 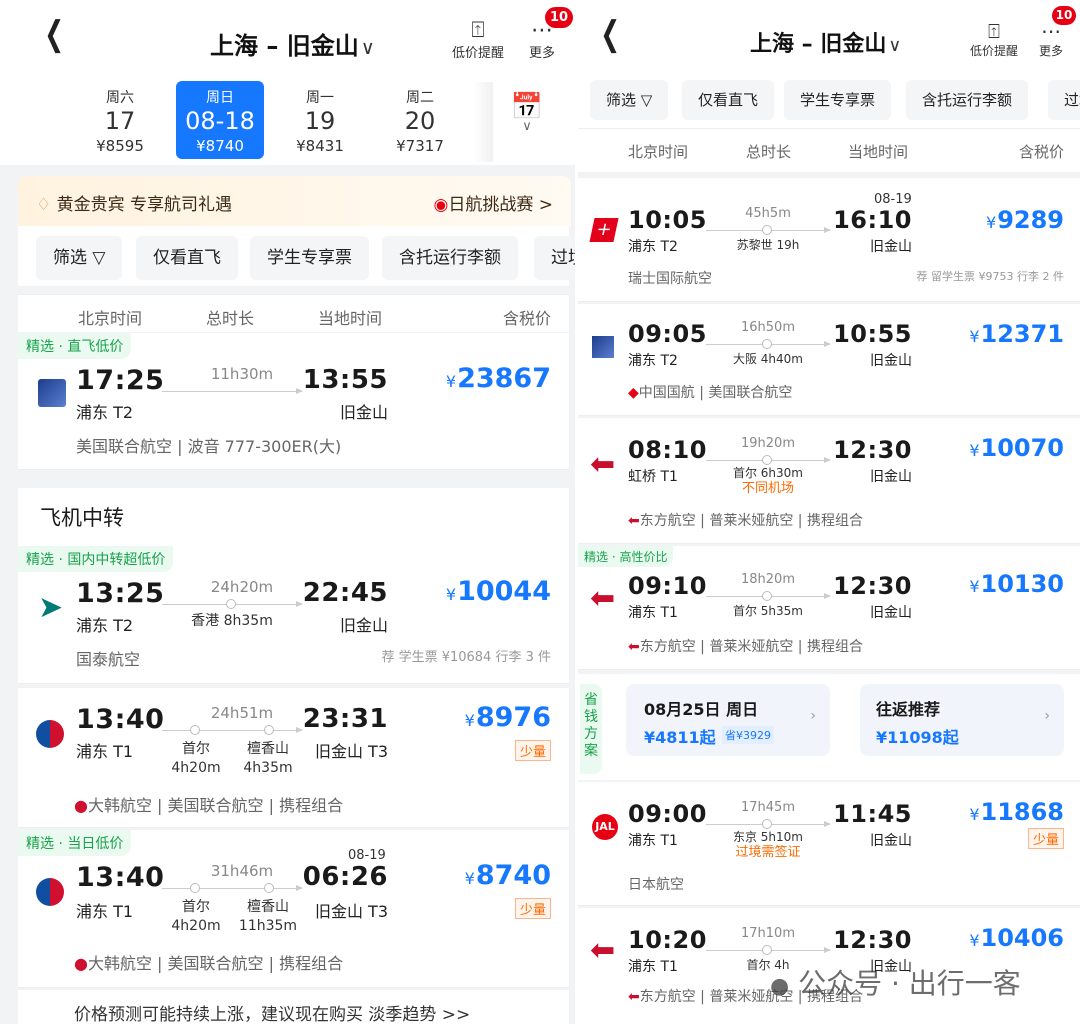 I want to click on more-button: ⋯ 更多, so click(x=1051, y=39).